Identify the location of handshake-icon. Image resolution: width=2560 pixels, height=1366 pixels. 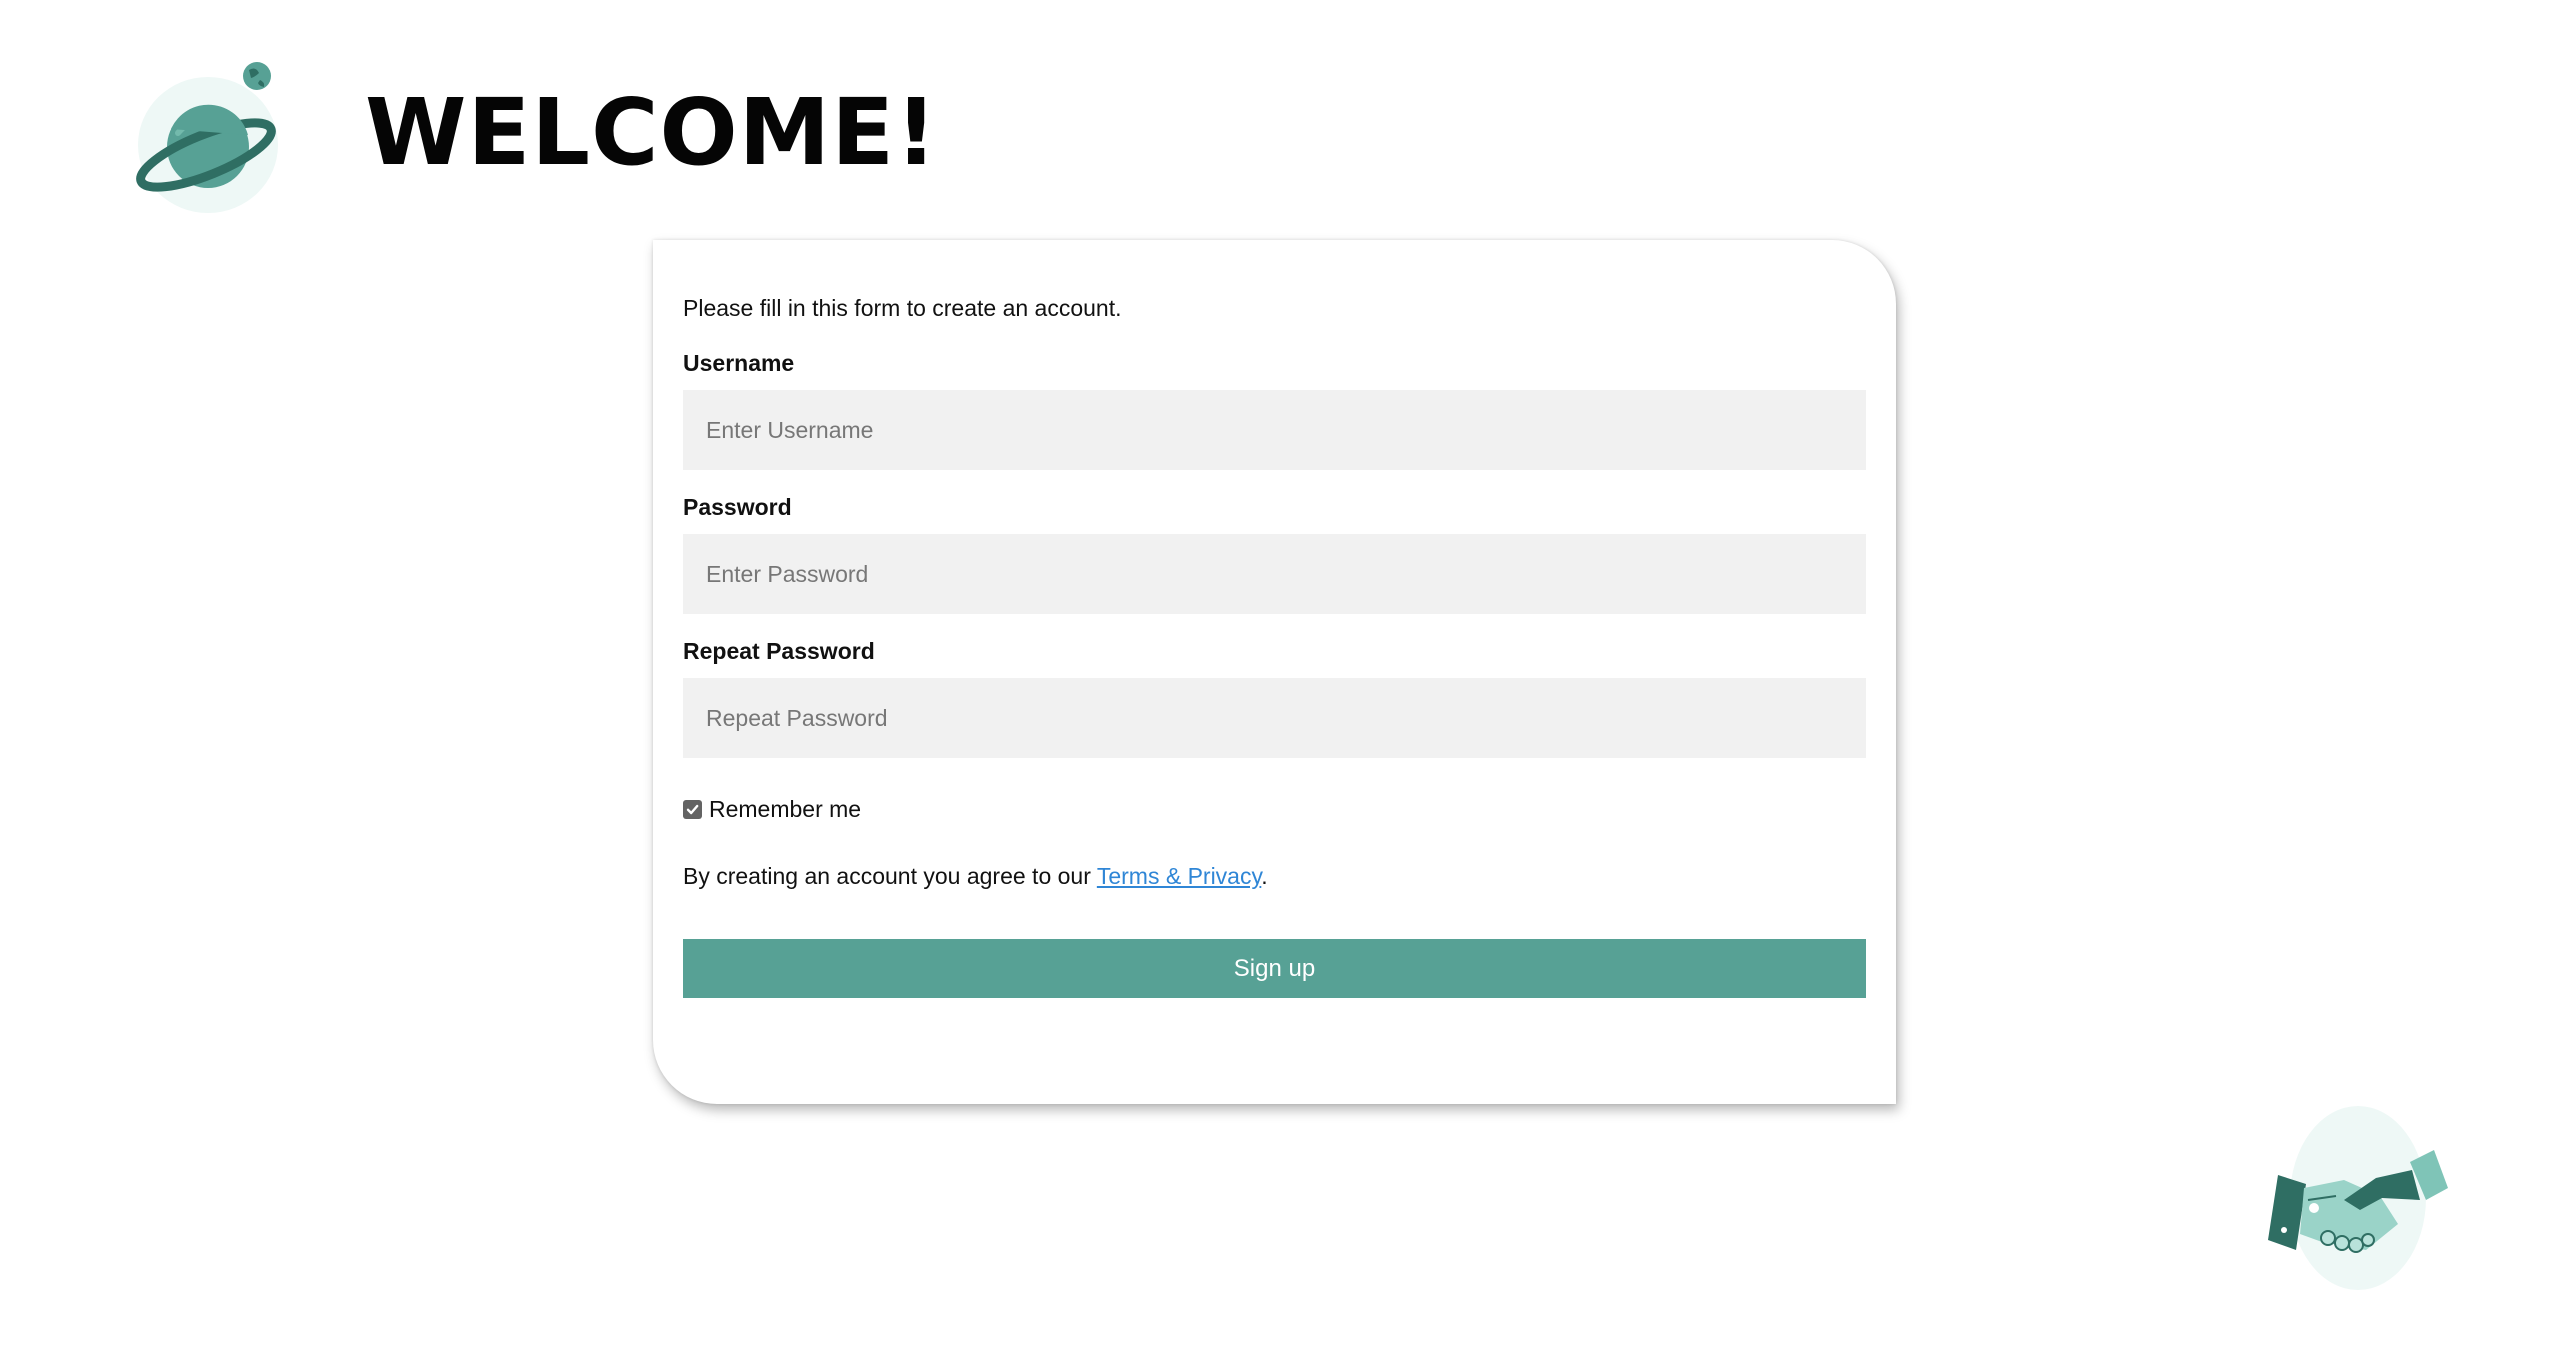
(2358, 1200).